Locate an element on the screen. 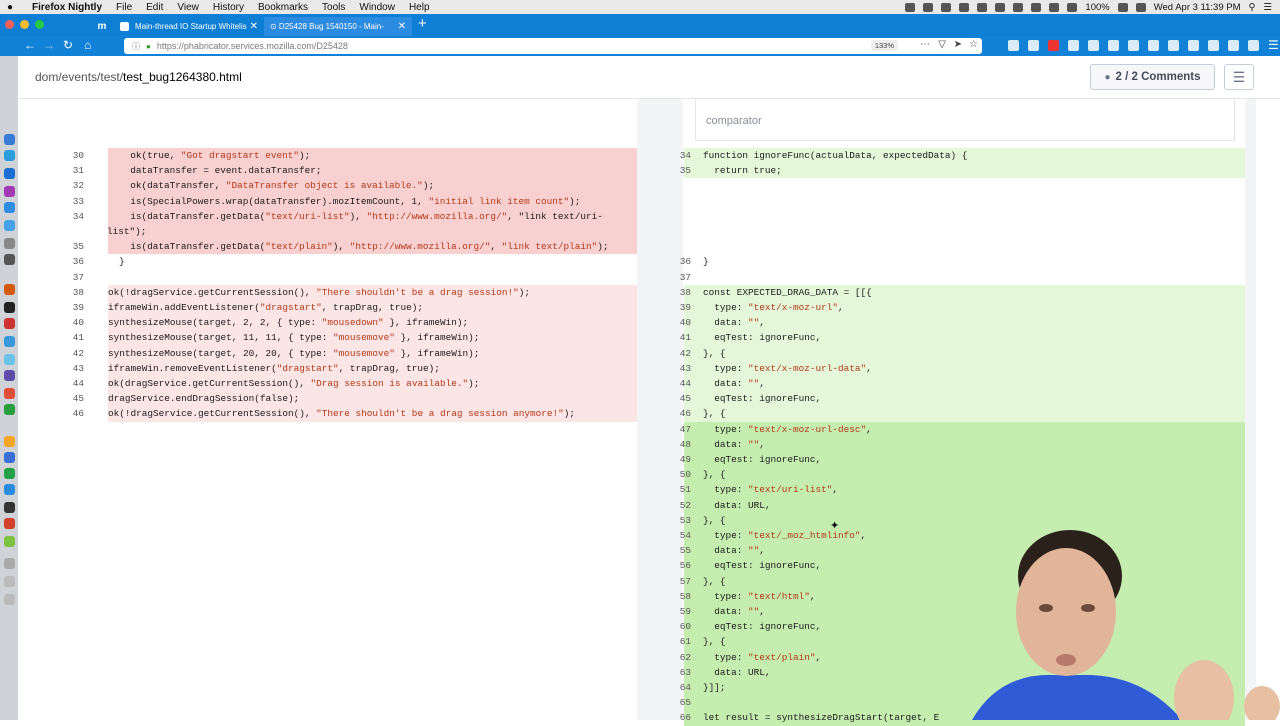  line-number: 54 is located at coordinates (674, 535).